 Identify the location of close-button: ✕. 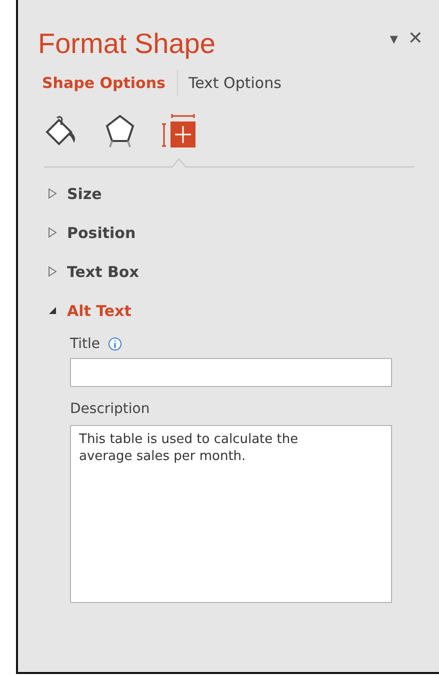
(415, 38).